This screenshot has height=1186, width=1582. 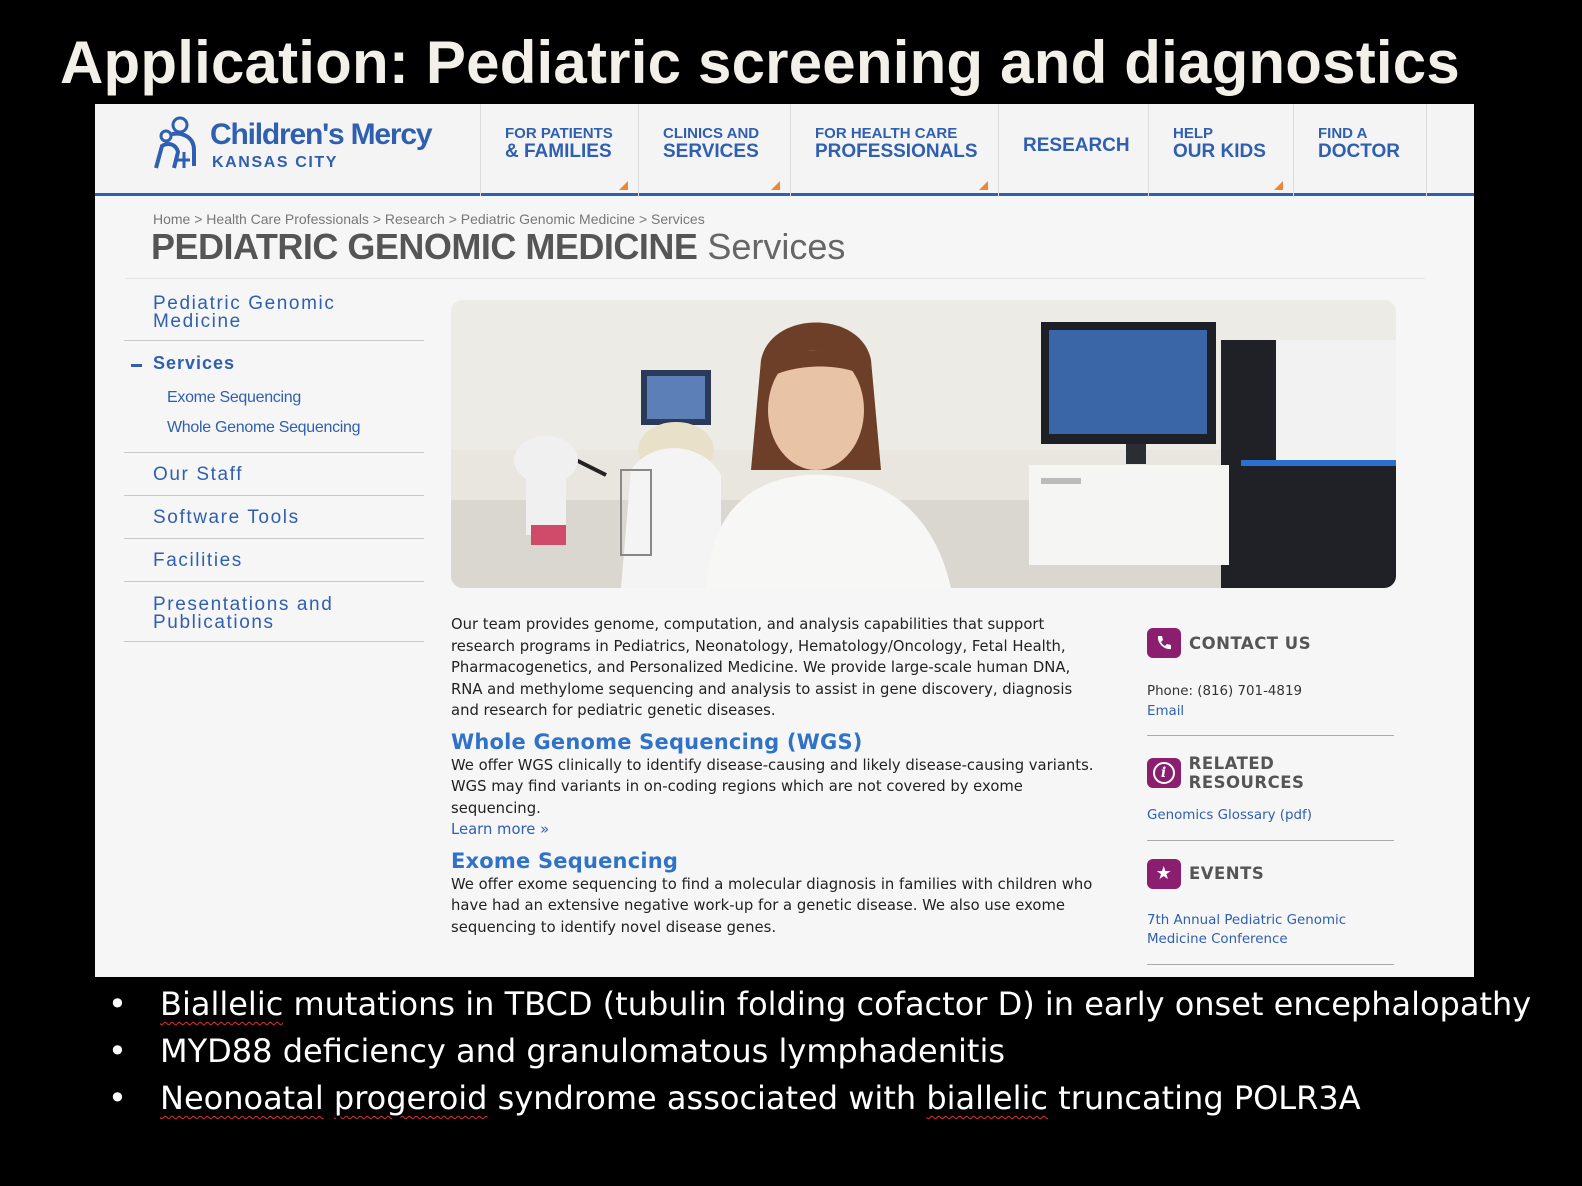 What do you see at coordinates (559, 133) in the screenshot?
I see `nav-label-line1: FOR PATIENTS` at bounding box center [559, 133].